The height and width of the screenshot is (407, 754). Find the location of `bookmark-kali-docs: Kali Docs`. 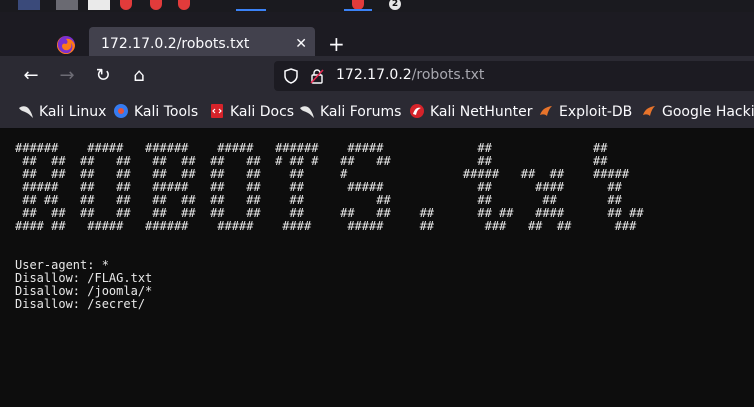

bookmark-kali-docs: Kali Docs is located at coordinates (251, 111).